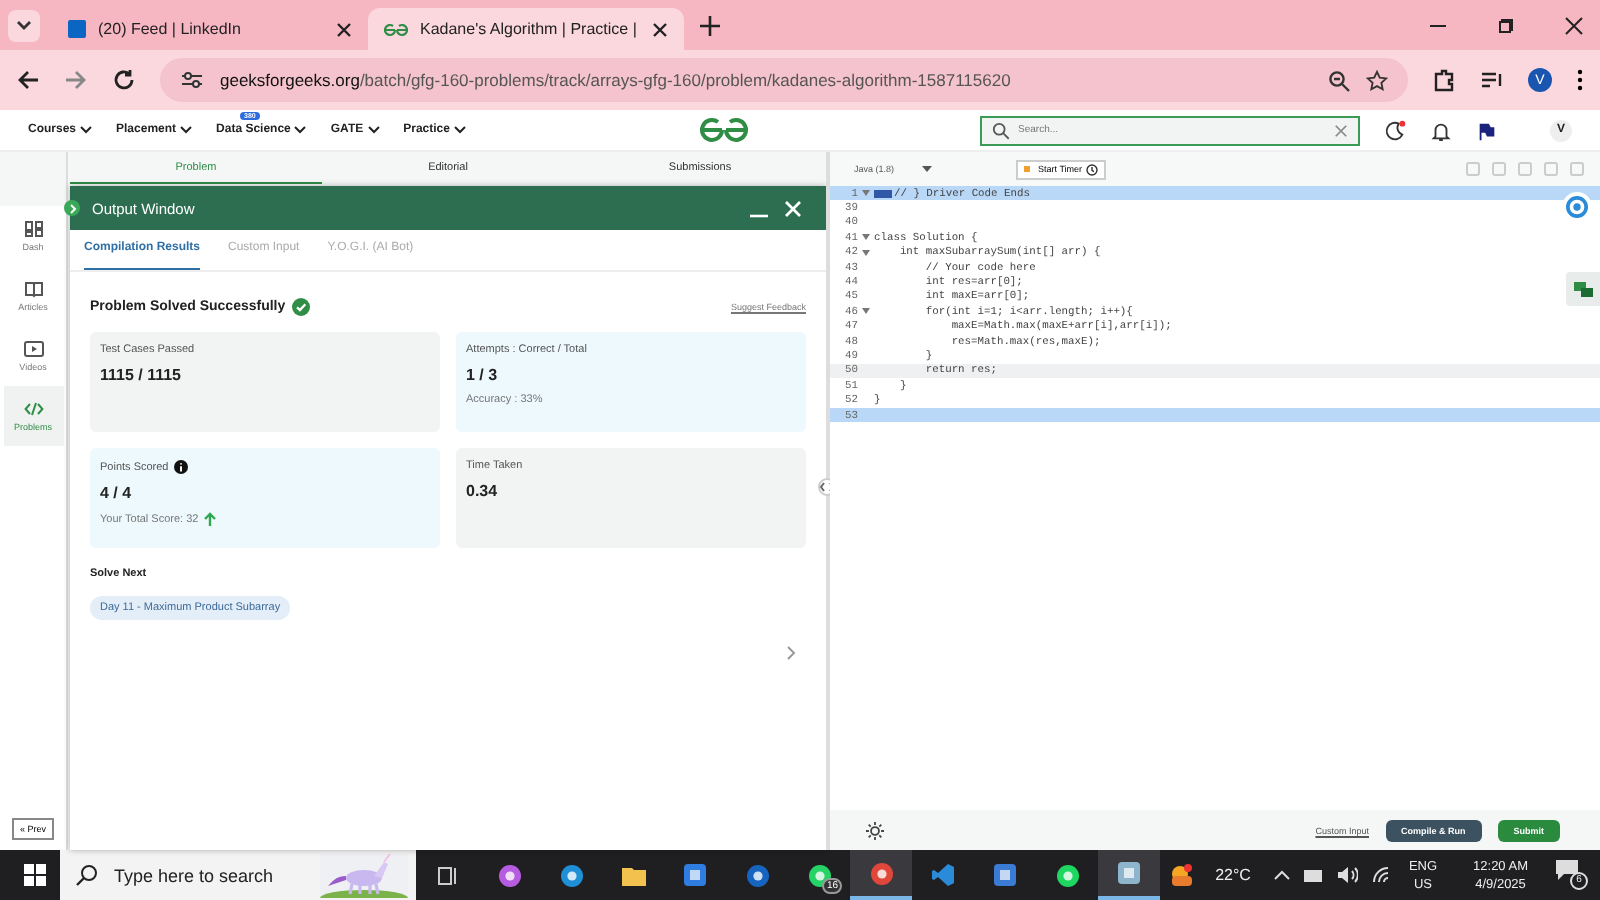 The height and width of the screenshot is (900, 1600). Describe the element at coordinates (1487, 130) in the screenshot. I see `flag-icon` at that location.